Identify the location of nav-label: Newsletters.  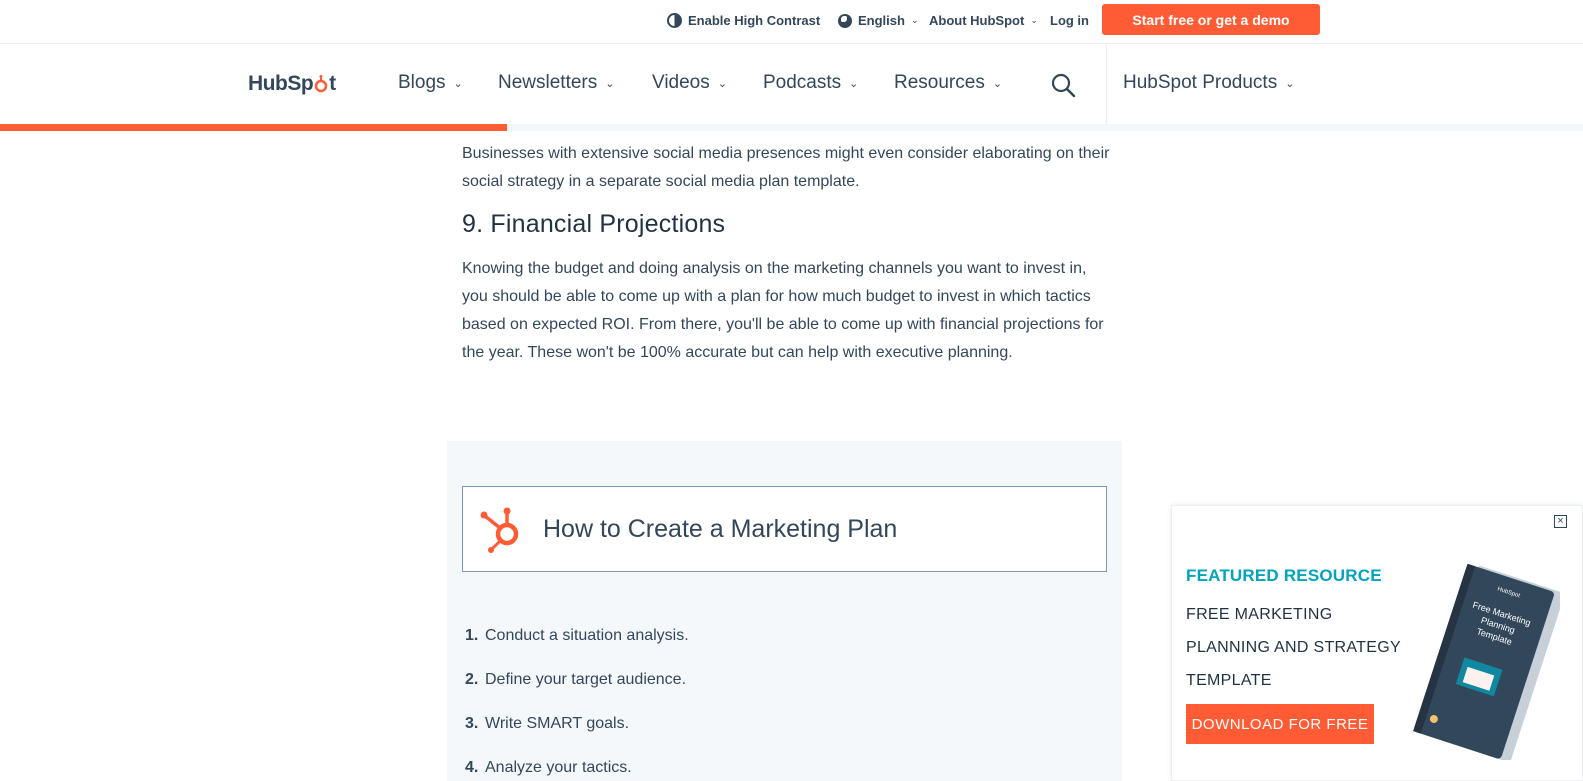
(548, 82).